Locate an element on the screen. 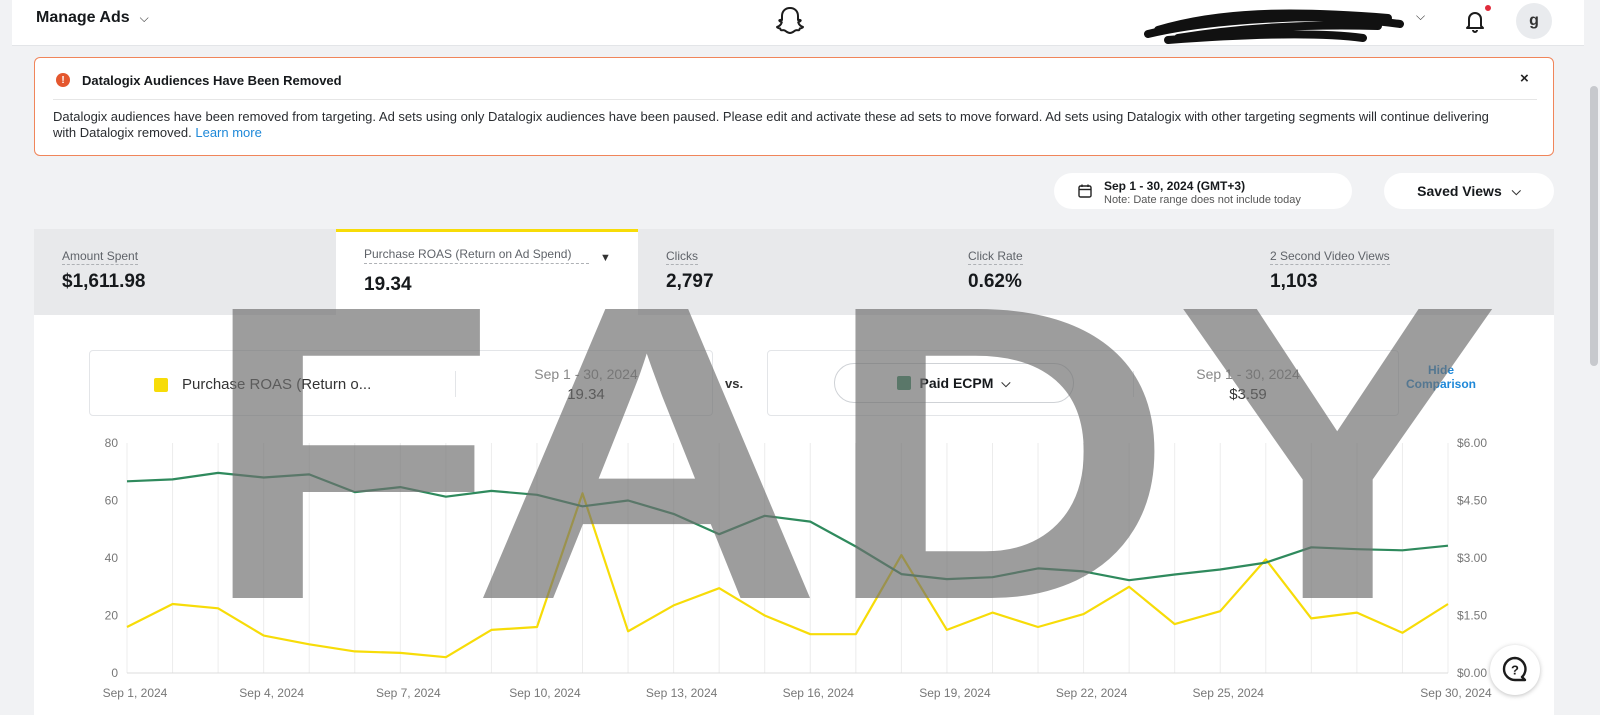  scrollbar-thumb is located at coordinates (1594, 226).